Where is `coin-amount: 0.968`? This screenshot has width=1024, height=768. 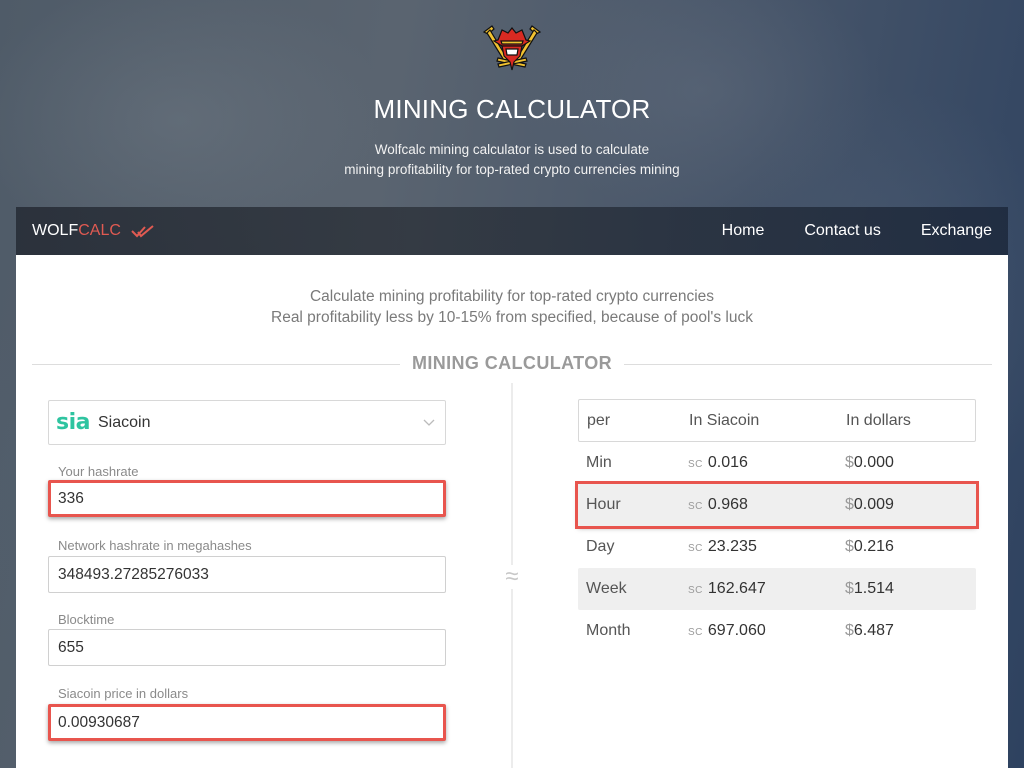 coin-amount: 0.968 is located at coordinates (727, 504).